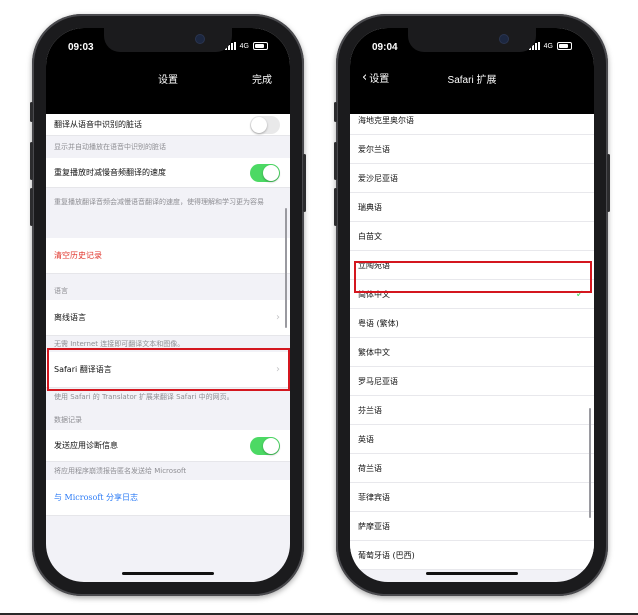 Image resolution: width=638 pixels, height=615 pixels. I want to click on translate-speech-toggle, so click(265, 125).